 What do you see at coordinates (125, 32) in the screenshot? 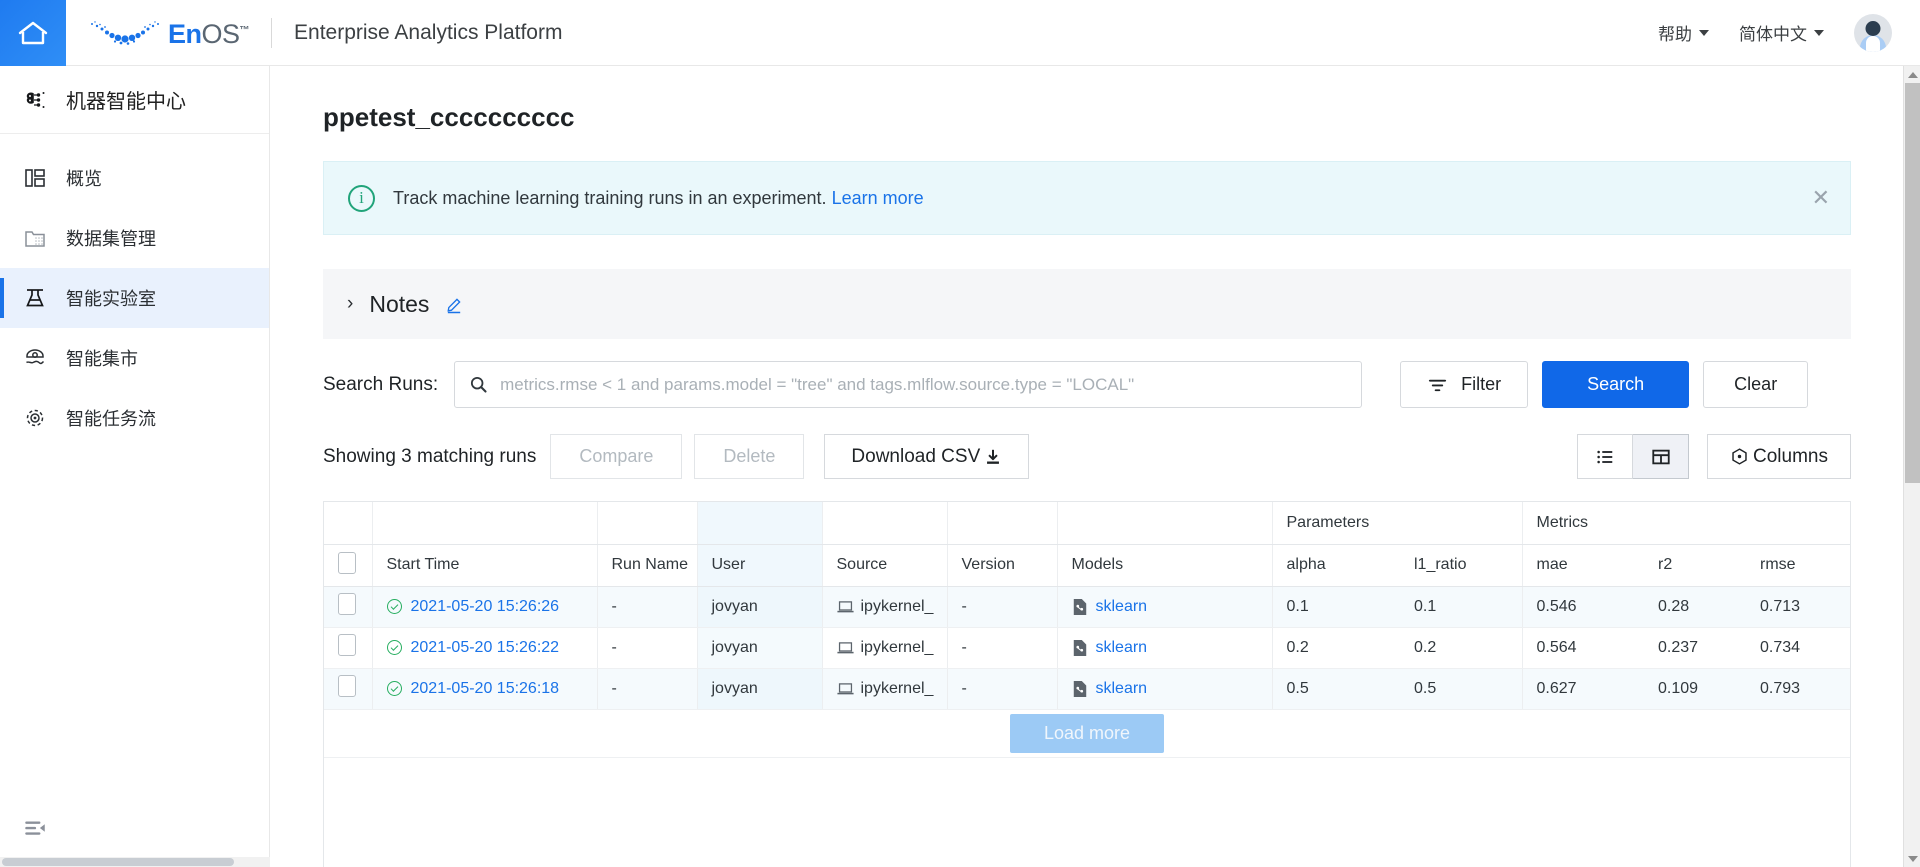
I see `enos-swoosh-icon` at bounding box center [125, 32].